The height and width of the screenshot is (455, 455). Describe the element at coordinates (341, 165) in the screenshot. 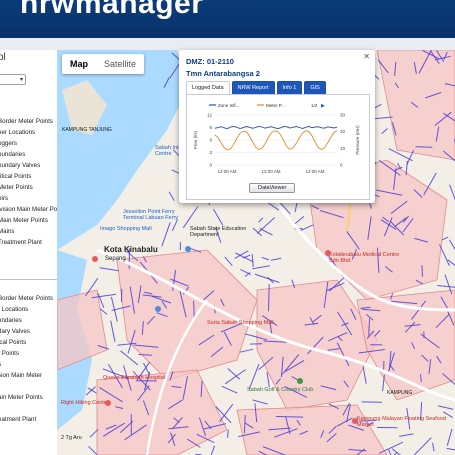

I see `y-tick-right: 0` at that location.